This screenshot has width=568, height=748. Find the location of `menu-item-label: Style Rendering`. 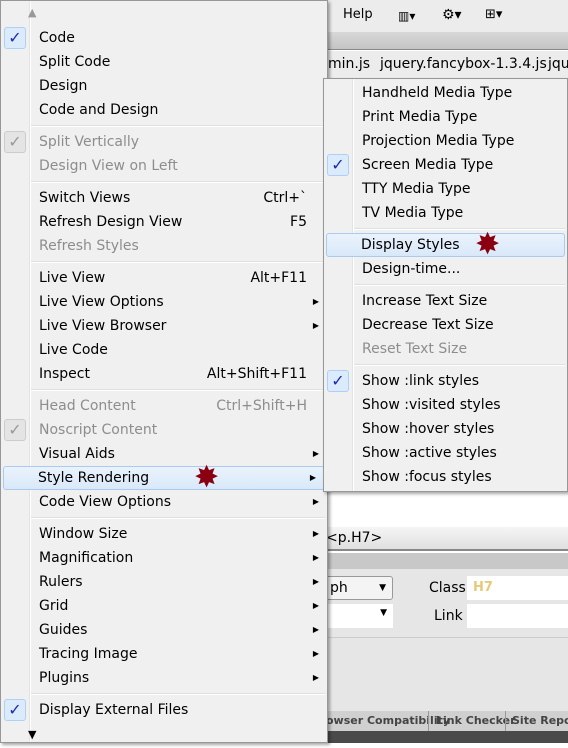

menu-item-label: Style Rendering is located at coordinates (94, 478).